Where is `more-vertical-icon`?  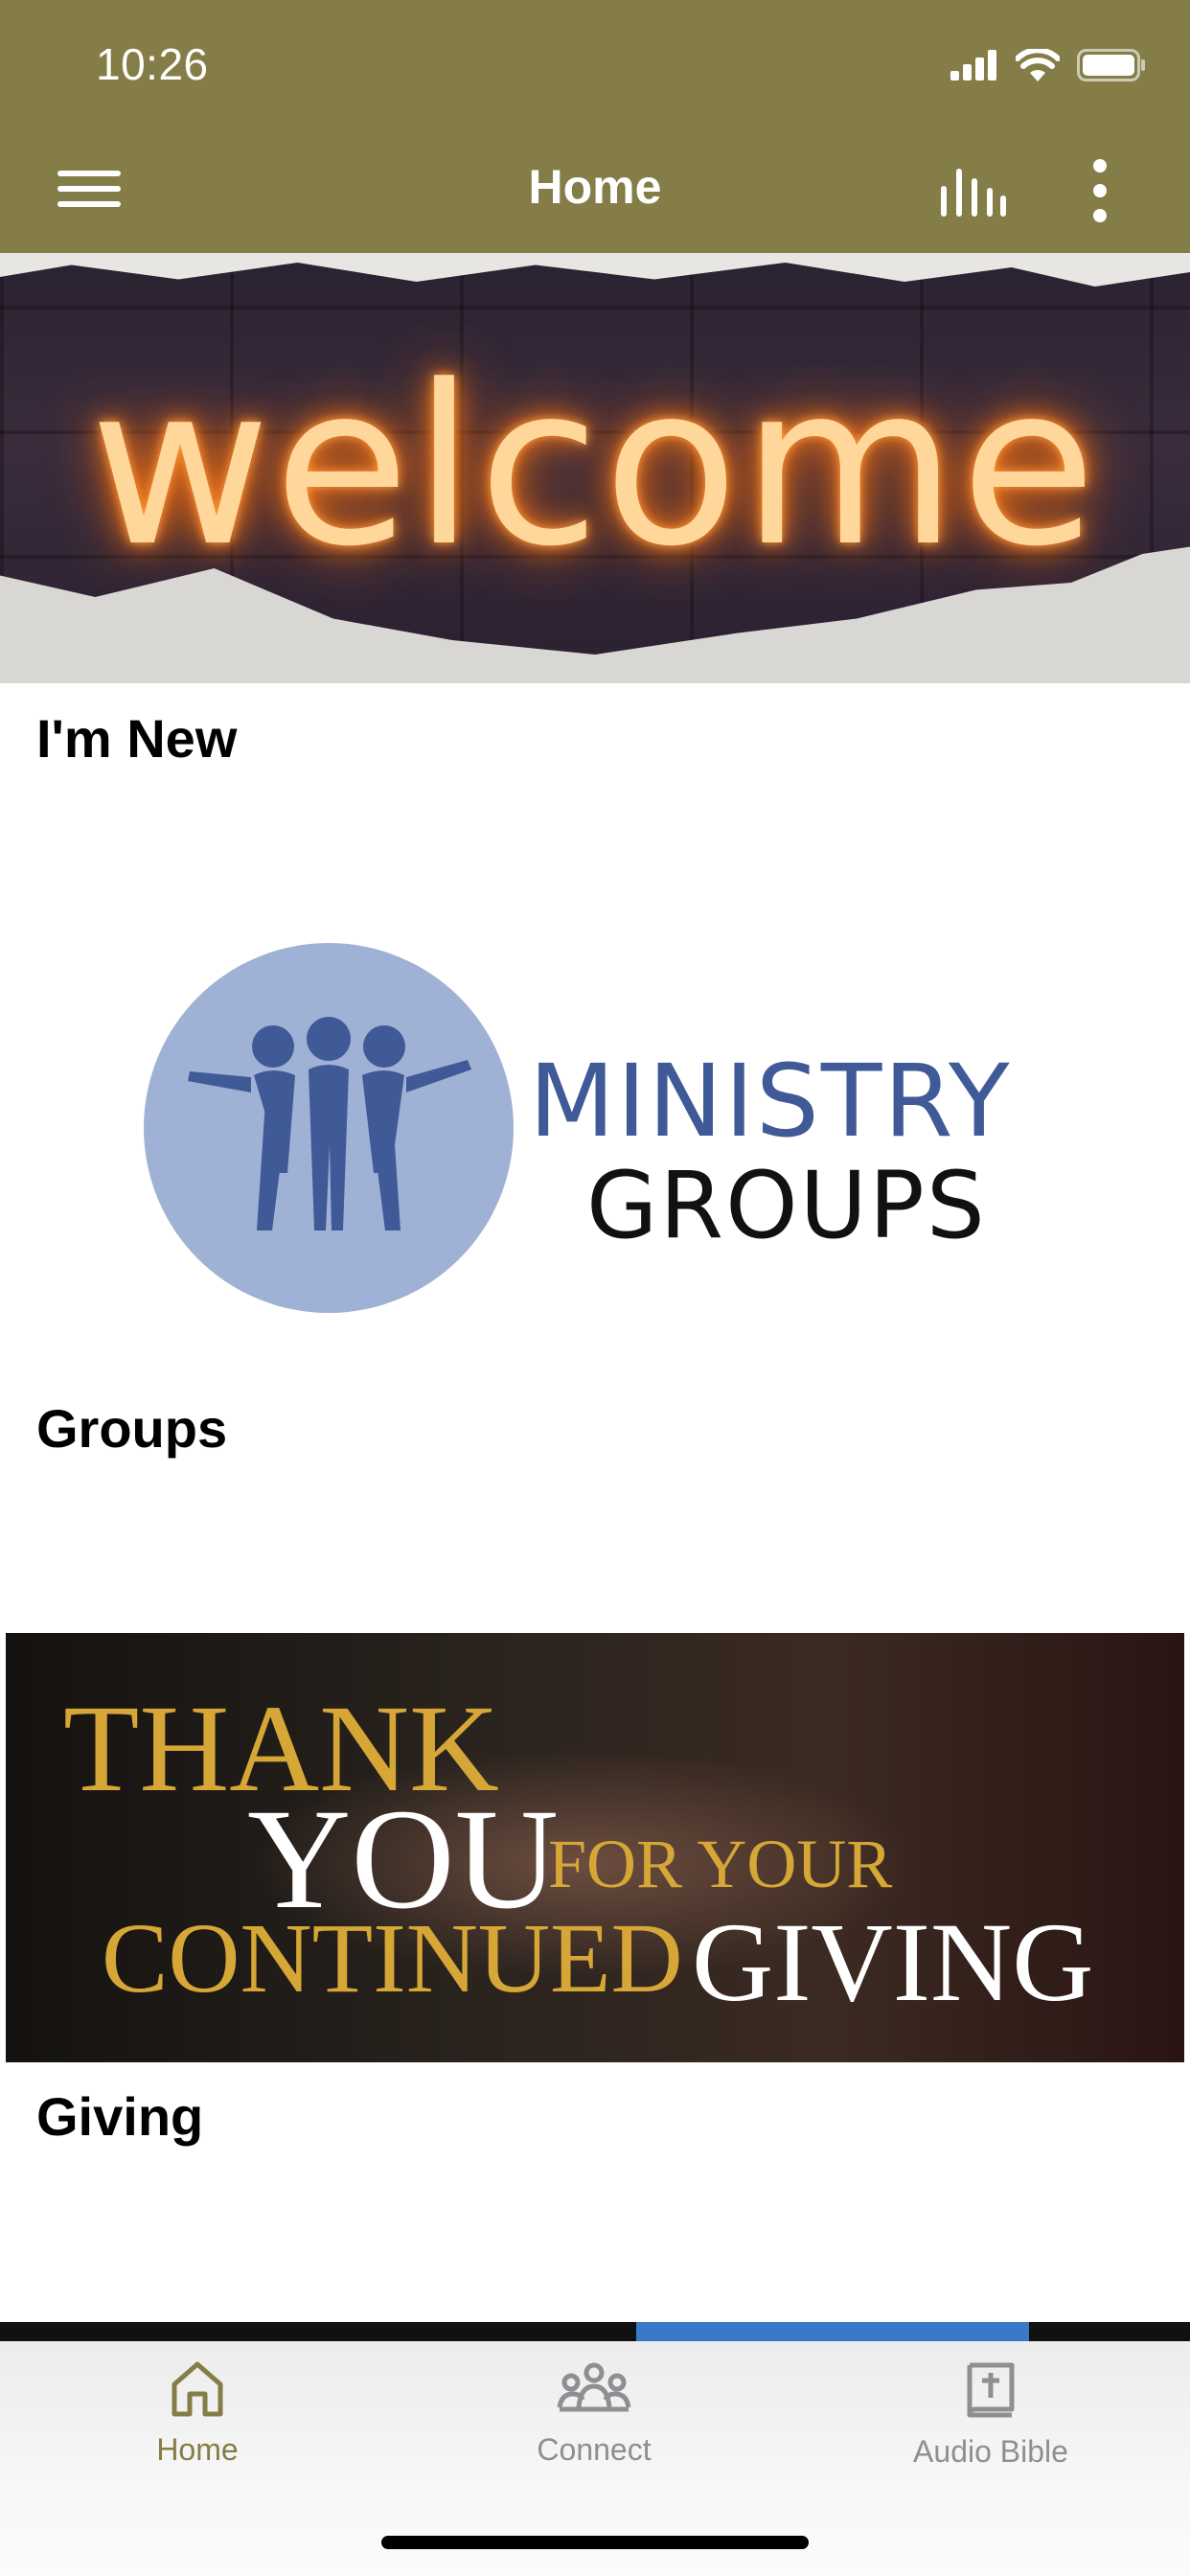 more-vertical-icon is located at coordinates (1100, 165).